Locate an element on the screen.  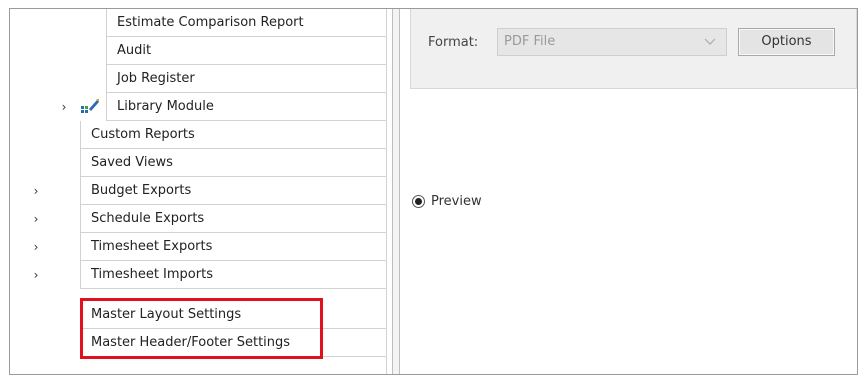
tree-item-job-register: Job Register is located at coordinates (198, 79).